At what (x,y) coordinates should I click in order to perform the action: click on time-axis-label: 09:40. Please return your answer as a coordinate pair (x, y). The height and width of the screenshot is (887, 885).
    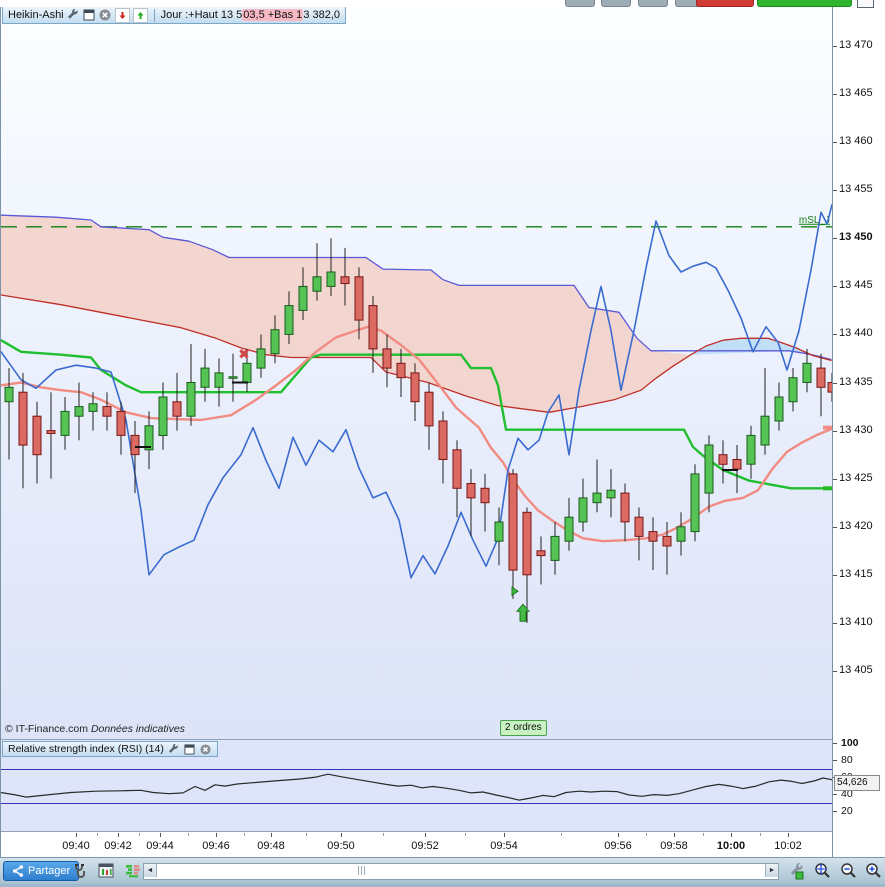
    Looking at the image, I should click on (76, 846).